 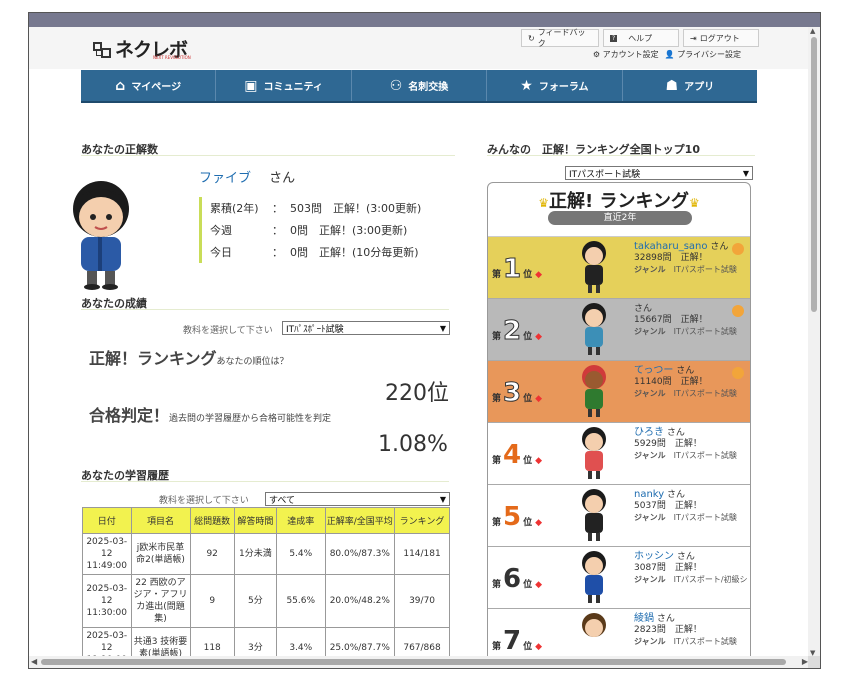 What do you see at coordinates (693, 38) in the screenshot?
I see `logout-icon: ⇥` at bounding box center [693, 38].